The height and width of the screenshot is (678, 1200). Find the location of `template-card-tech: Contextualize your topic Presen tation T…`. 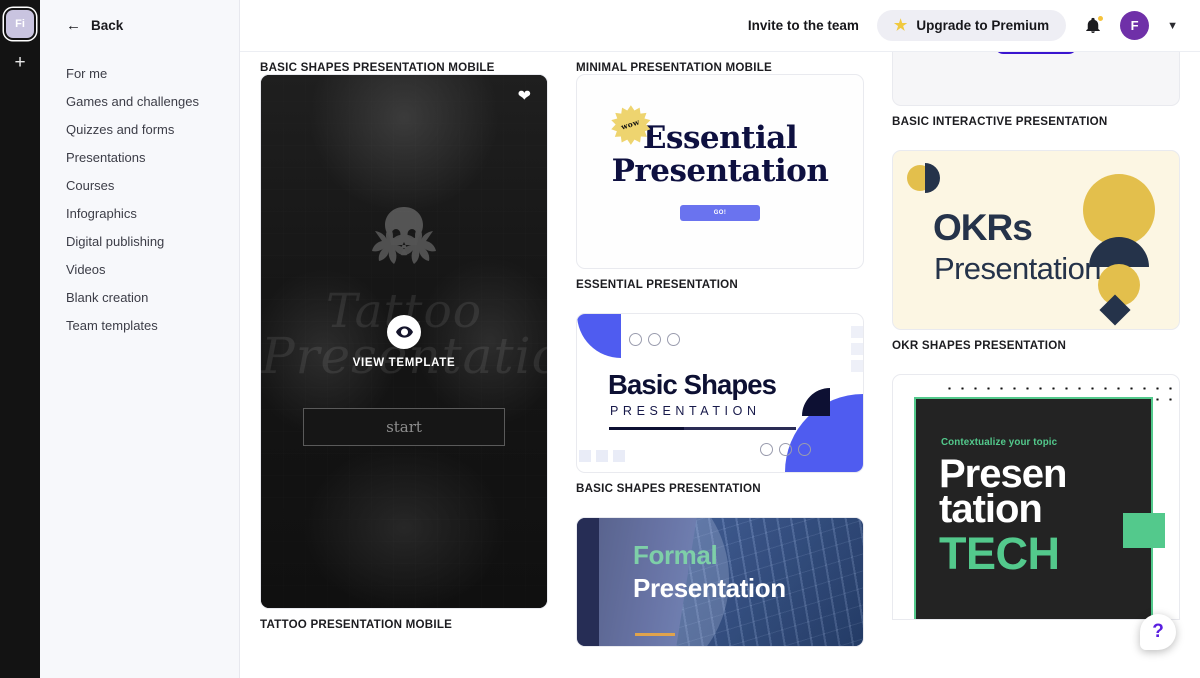

template-card-tech: Contextualize your topic Presen tation T… is located at coordinates (1036, 497).